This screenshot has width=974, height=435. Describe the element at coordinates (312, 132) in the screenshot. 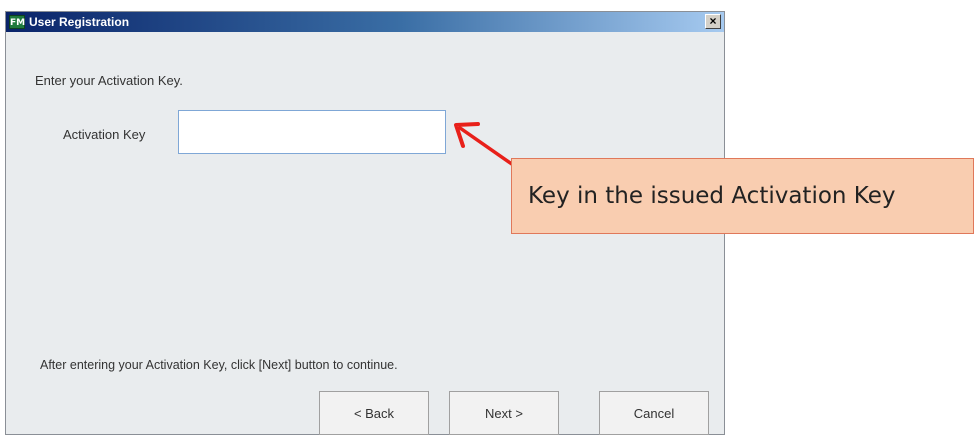

I see `activation-key-input` at that location.